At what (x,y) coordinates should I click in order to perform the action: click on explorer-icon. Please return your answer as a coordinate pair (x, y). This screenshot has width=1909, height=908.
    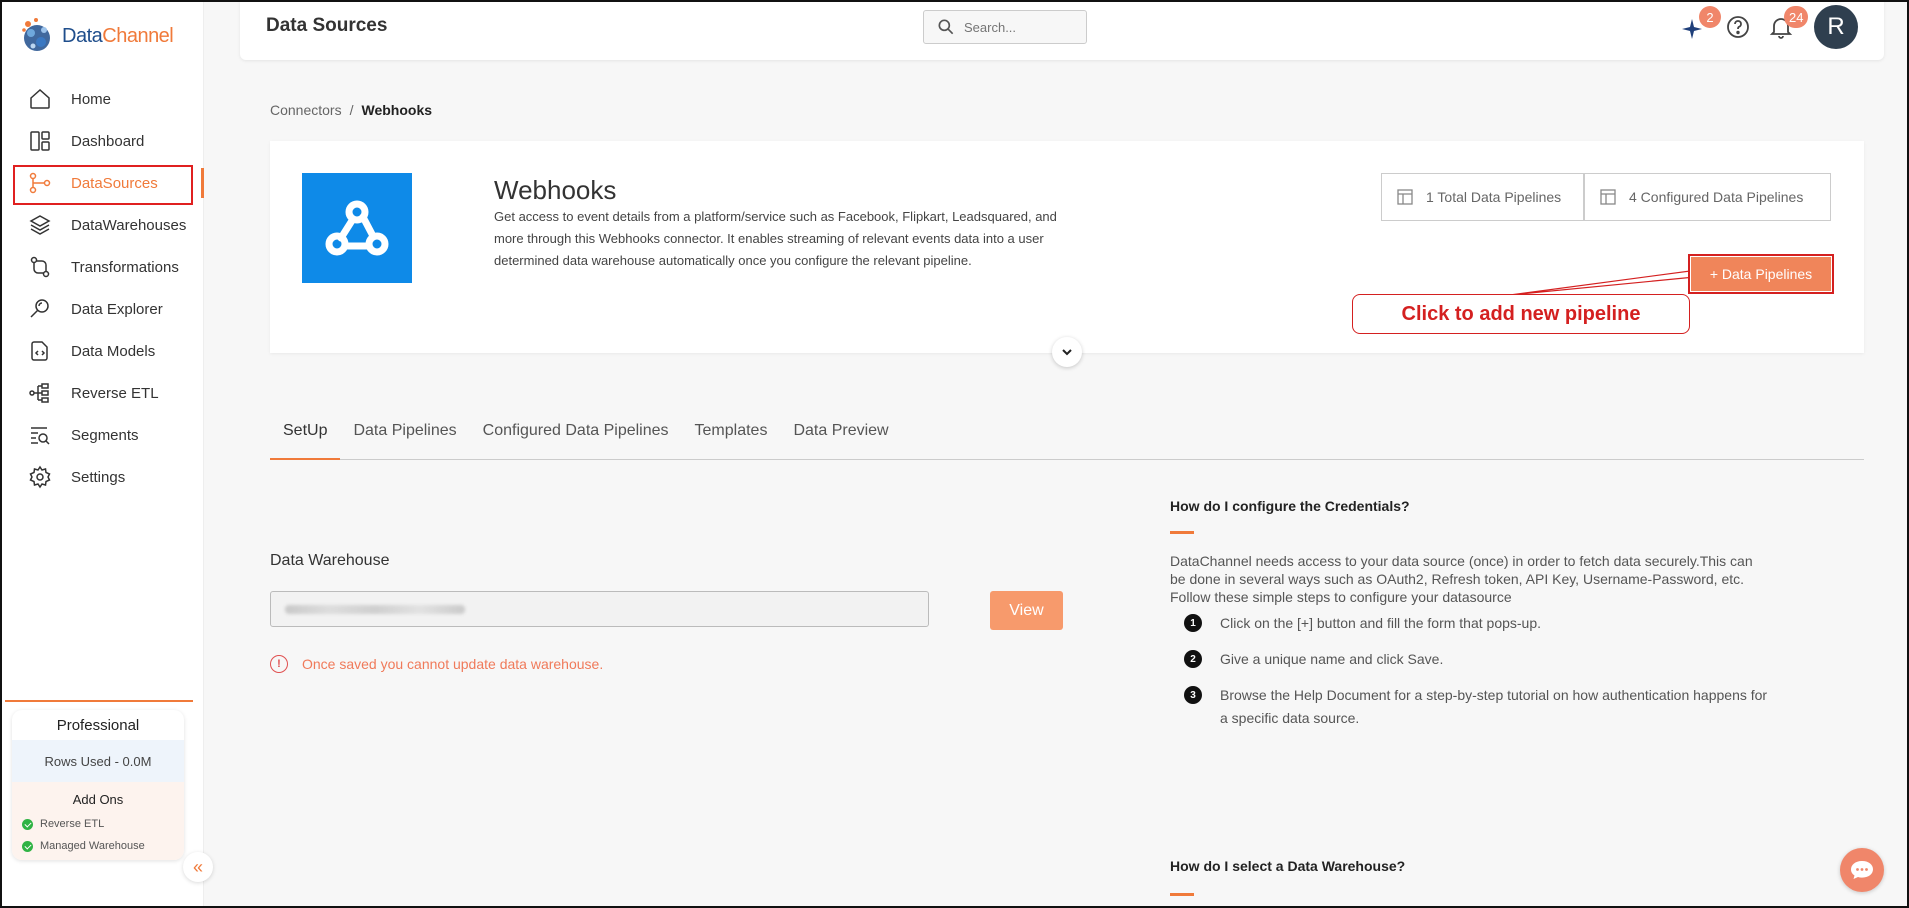
    Looking at the image, I should click on (39, 308).